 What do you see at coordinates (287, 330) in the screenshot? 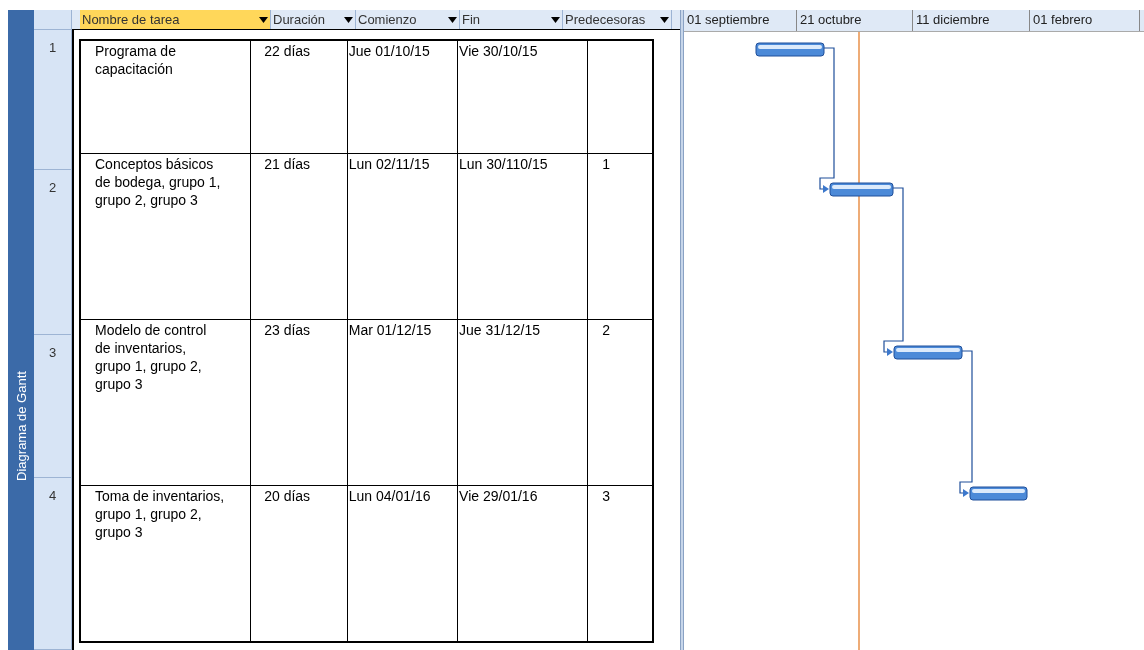
I see `table-cell: 23 días` at bounding box center [287, 330].